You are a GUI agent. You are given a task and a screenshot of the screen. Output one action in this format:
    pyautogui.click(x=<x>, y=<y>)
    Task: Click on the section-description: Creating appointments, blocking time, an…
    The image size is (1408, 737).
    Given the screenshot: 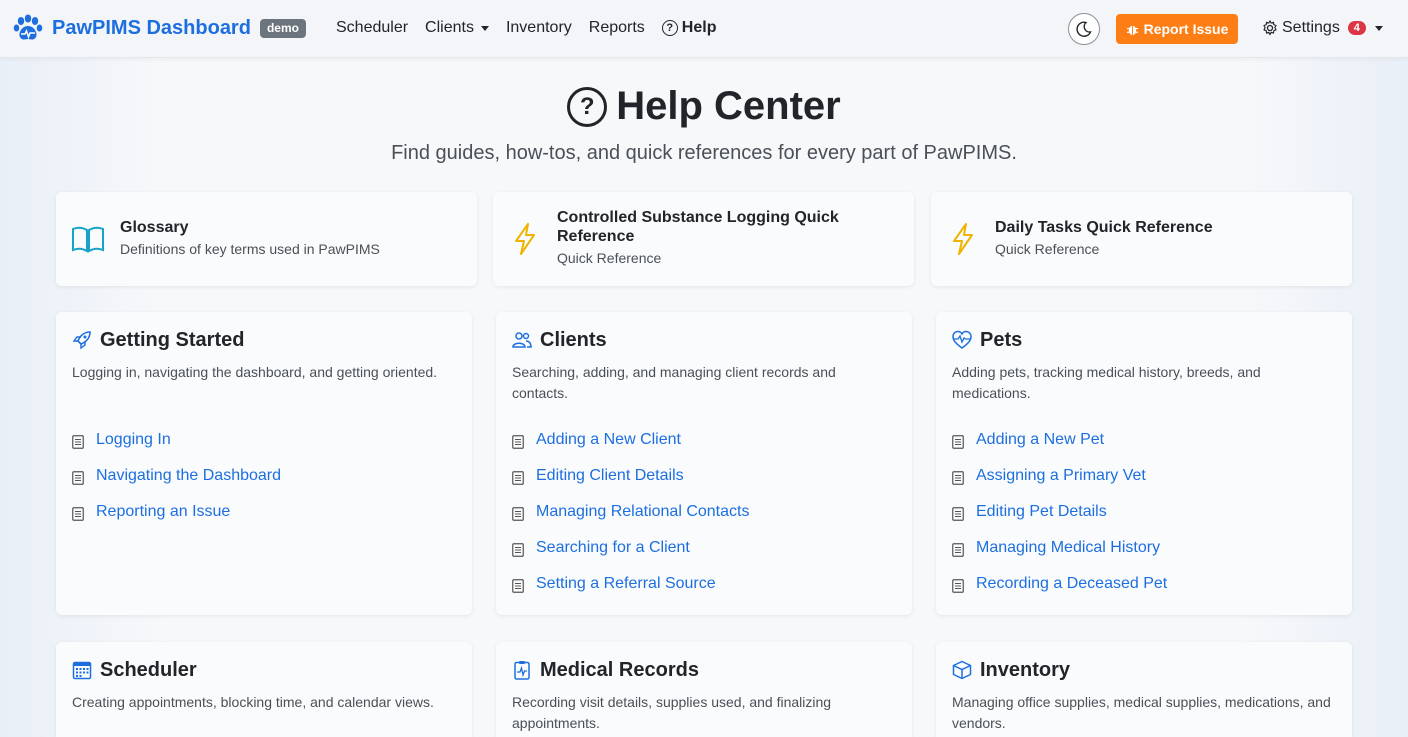 What is the action you would take?
    pyautogui.click(x=253, y=702)
    